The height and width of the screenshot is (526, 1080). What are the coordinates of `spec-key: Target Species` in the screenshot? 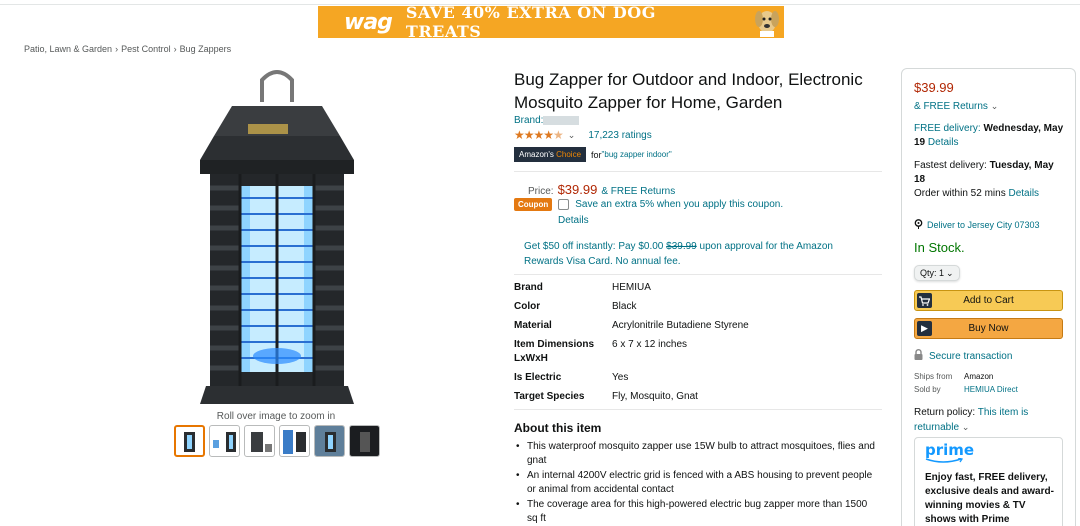 It's located at (549, 396).